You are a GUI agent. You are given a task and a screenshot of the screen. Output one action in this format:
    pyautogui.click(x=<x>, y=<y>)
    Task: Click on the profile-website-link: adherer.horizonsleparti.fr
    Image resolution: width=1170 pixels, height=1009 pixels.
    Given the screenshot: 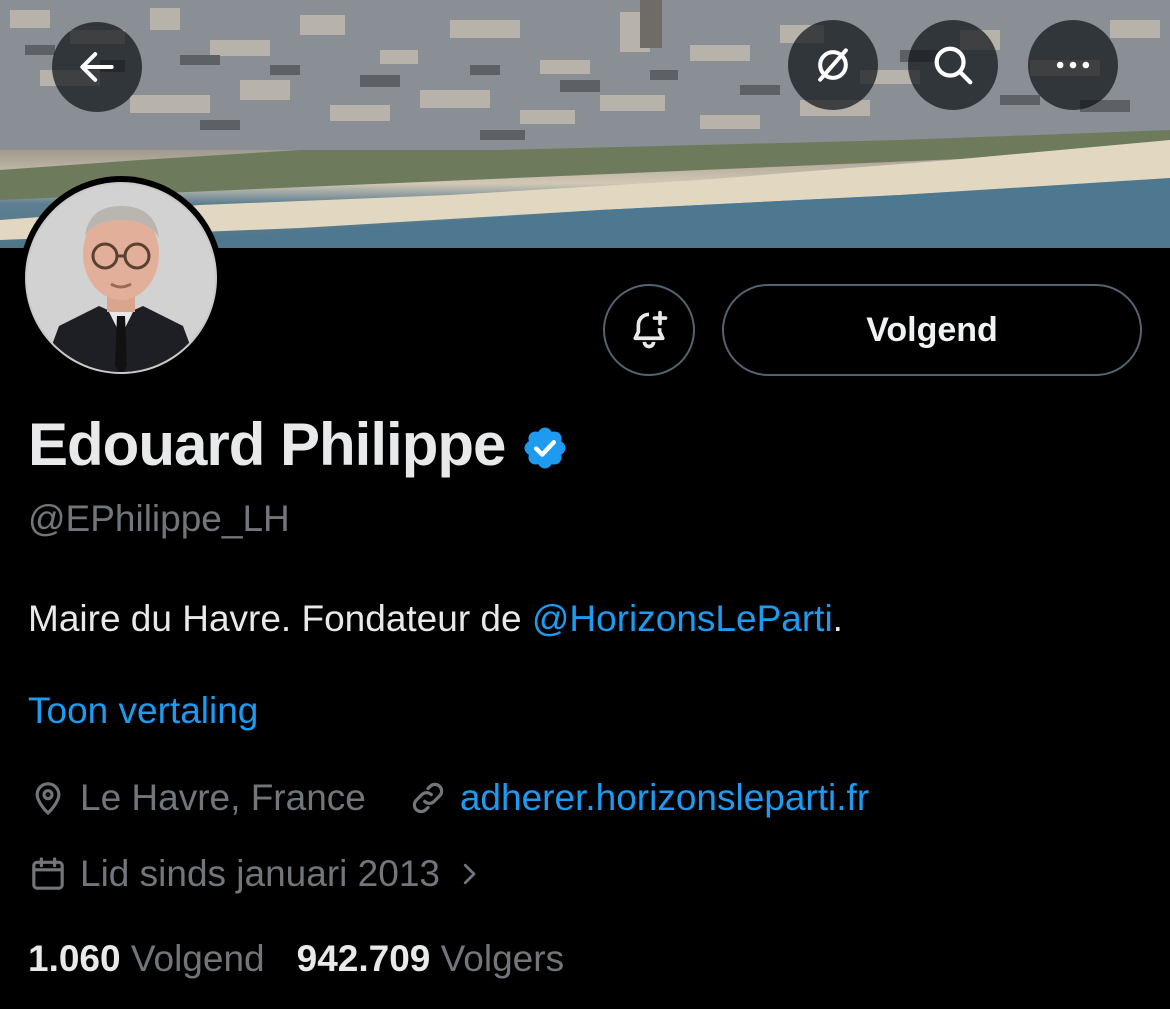 What is the action you would take?
    pyautogui.click(x=664, y=798)
    